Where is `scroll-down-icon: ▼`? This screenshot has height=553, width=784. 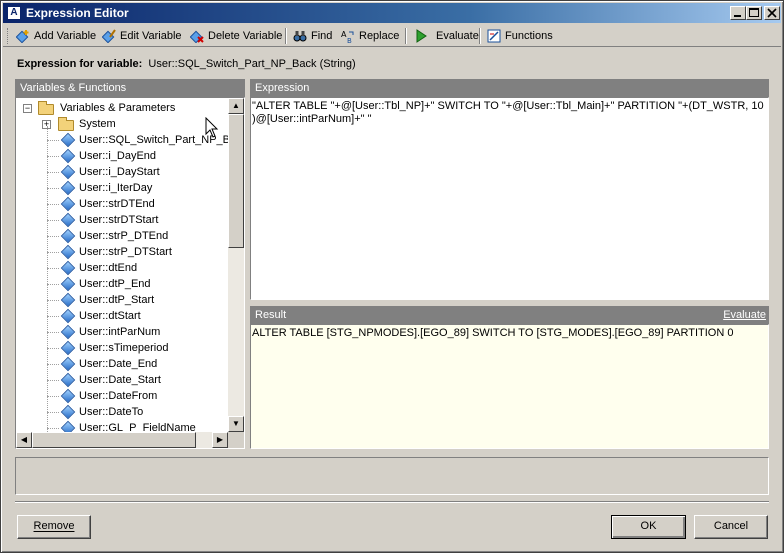 scroll-down-icon: ▼ is located at coordinates (236, 424).